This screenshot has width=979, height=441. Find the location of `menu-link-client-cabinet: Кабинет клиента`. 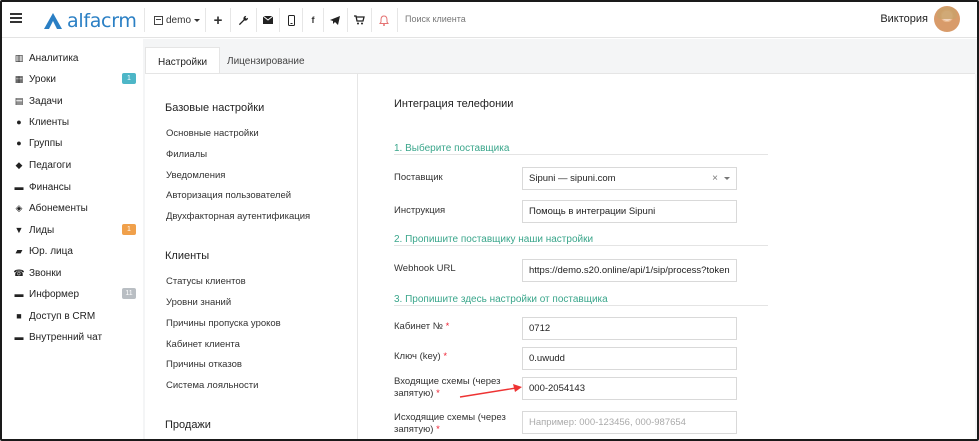

menu-link-client-cabinet: Кабинет клиента is located at coordinates (203, 344).